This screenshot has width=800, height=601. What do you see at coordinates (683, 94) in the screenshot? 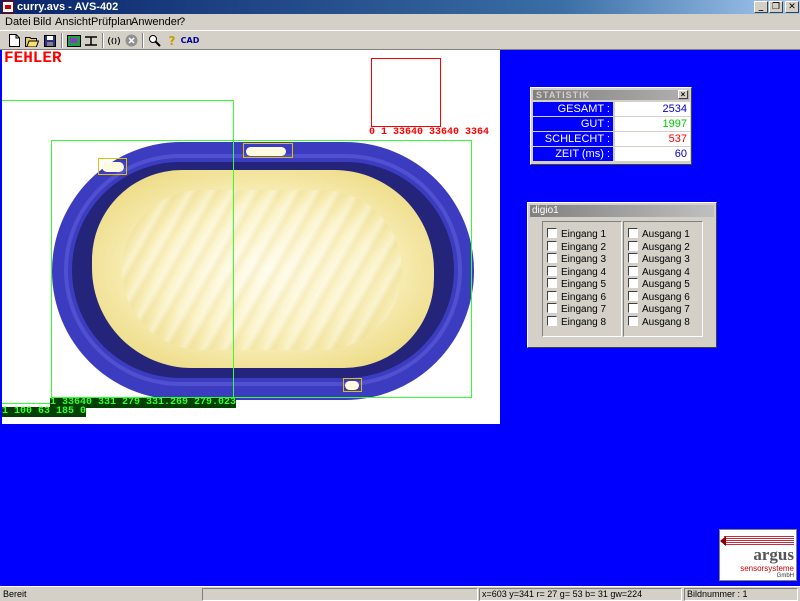
I see `close-icon: ×` at bounding box center [683, 94].